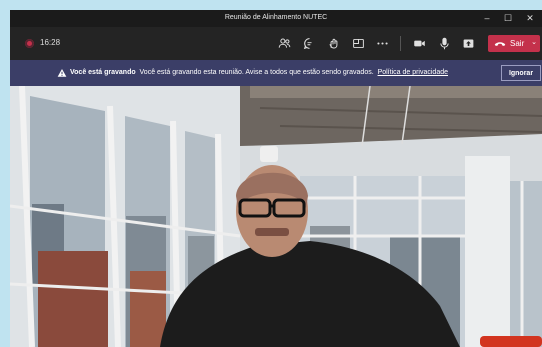 This screenshot has height=347, width=542. I want to click on close-icon: ✕, so click(530, 18).